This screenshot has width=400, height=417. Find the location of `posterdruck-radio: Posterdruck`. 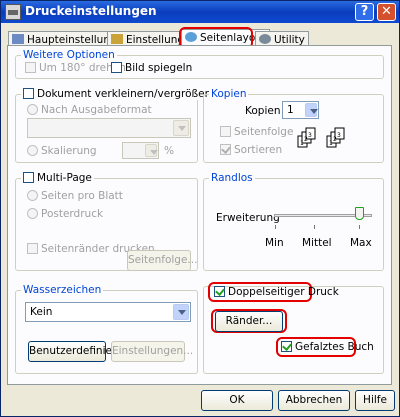

posterdruck-radio: Posterdruck is located at coordinates (65, 214).